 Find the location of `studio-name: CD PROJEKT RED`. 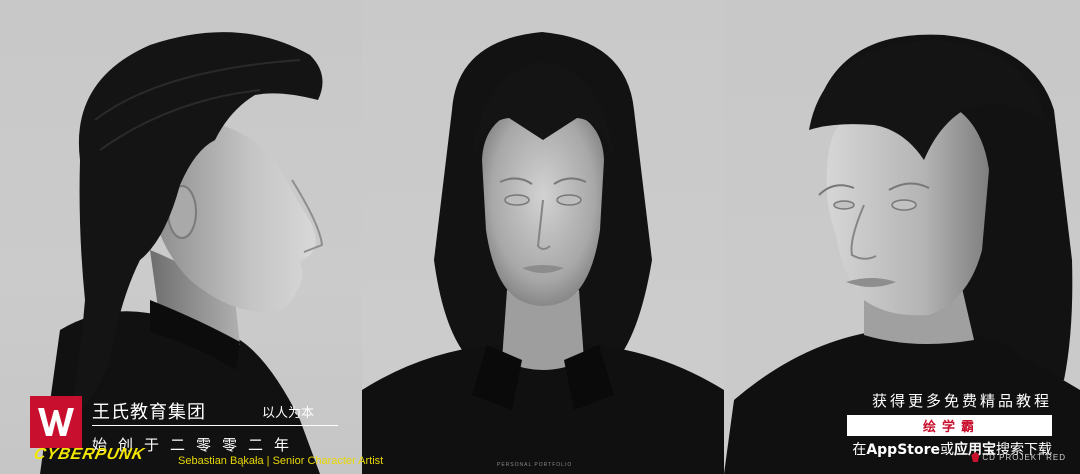

studio-name: CD PROJEKT RED is located at coordinates (1024, 457).